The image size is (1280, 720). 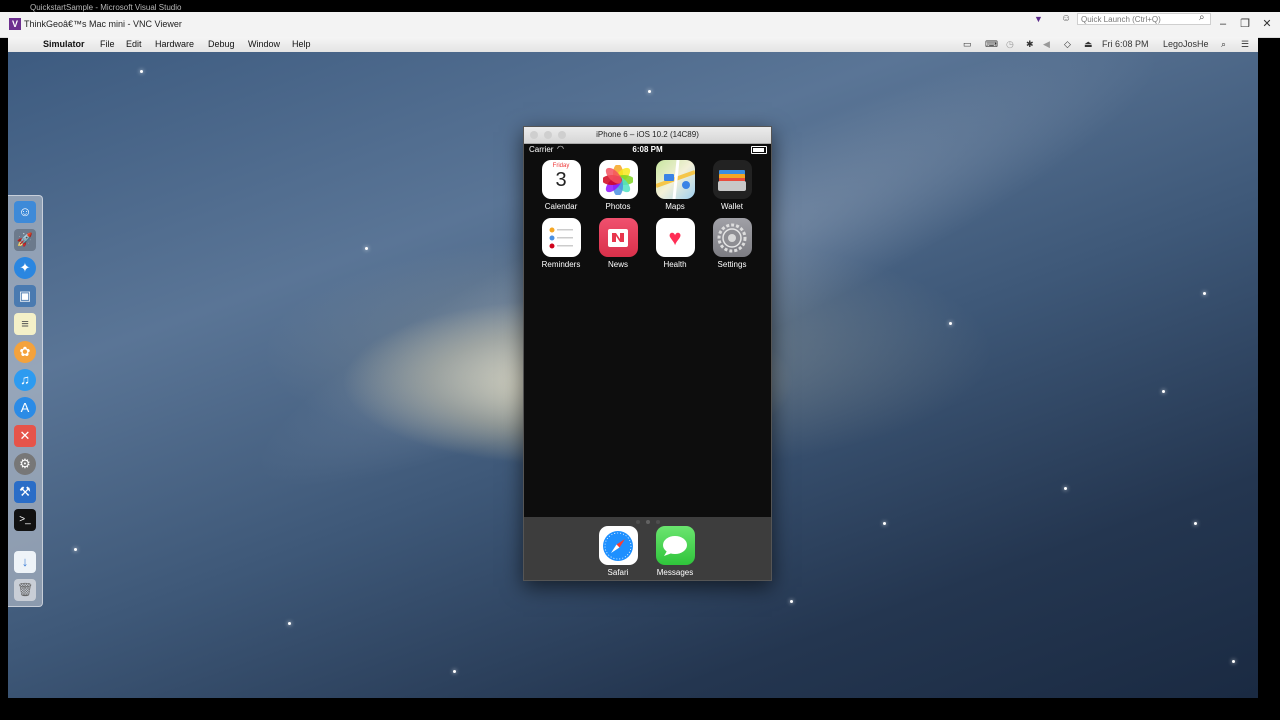 What do you see at coordinates (1223, 24) in the screenshot?
I see `minimize-button: ‒` at bounding box center [1223, 24].